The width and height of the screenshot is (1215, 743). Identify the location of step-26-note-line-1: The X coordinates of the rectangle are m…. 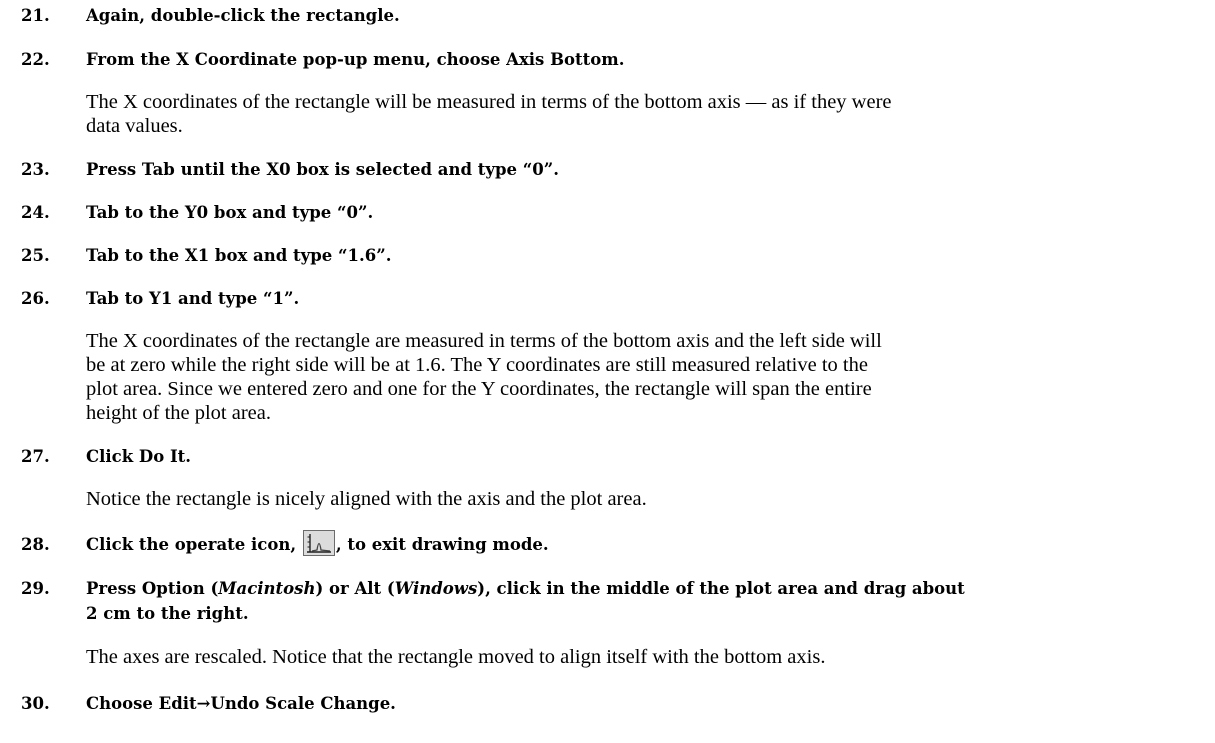
(484, 341).